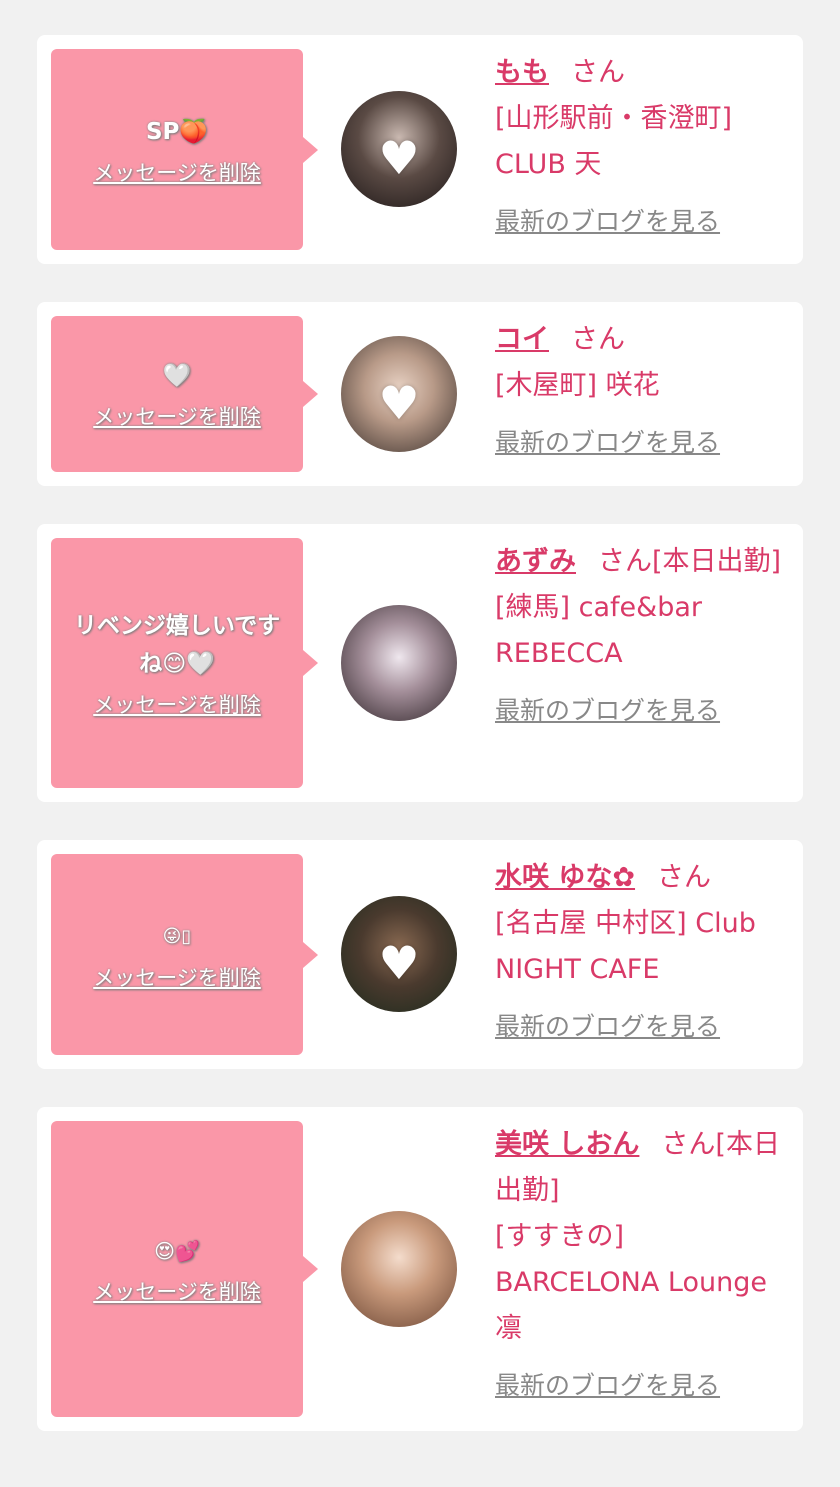  Describe the element at coordinates (565, 877) in the screenshot. I see `profile-name-link: 水咲 ゆな✿` at that location.